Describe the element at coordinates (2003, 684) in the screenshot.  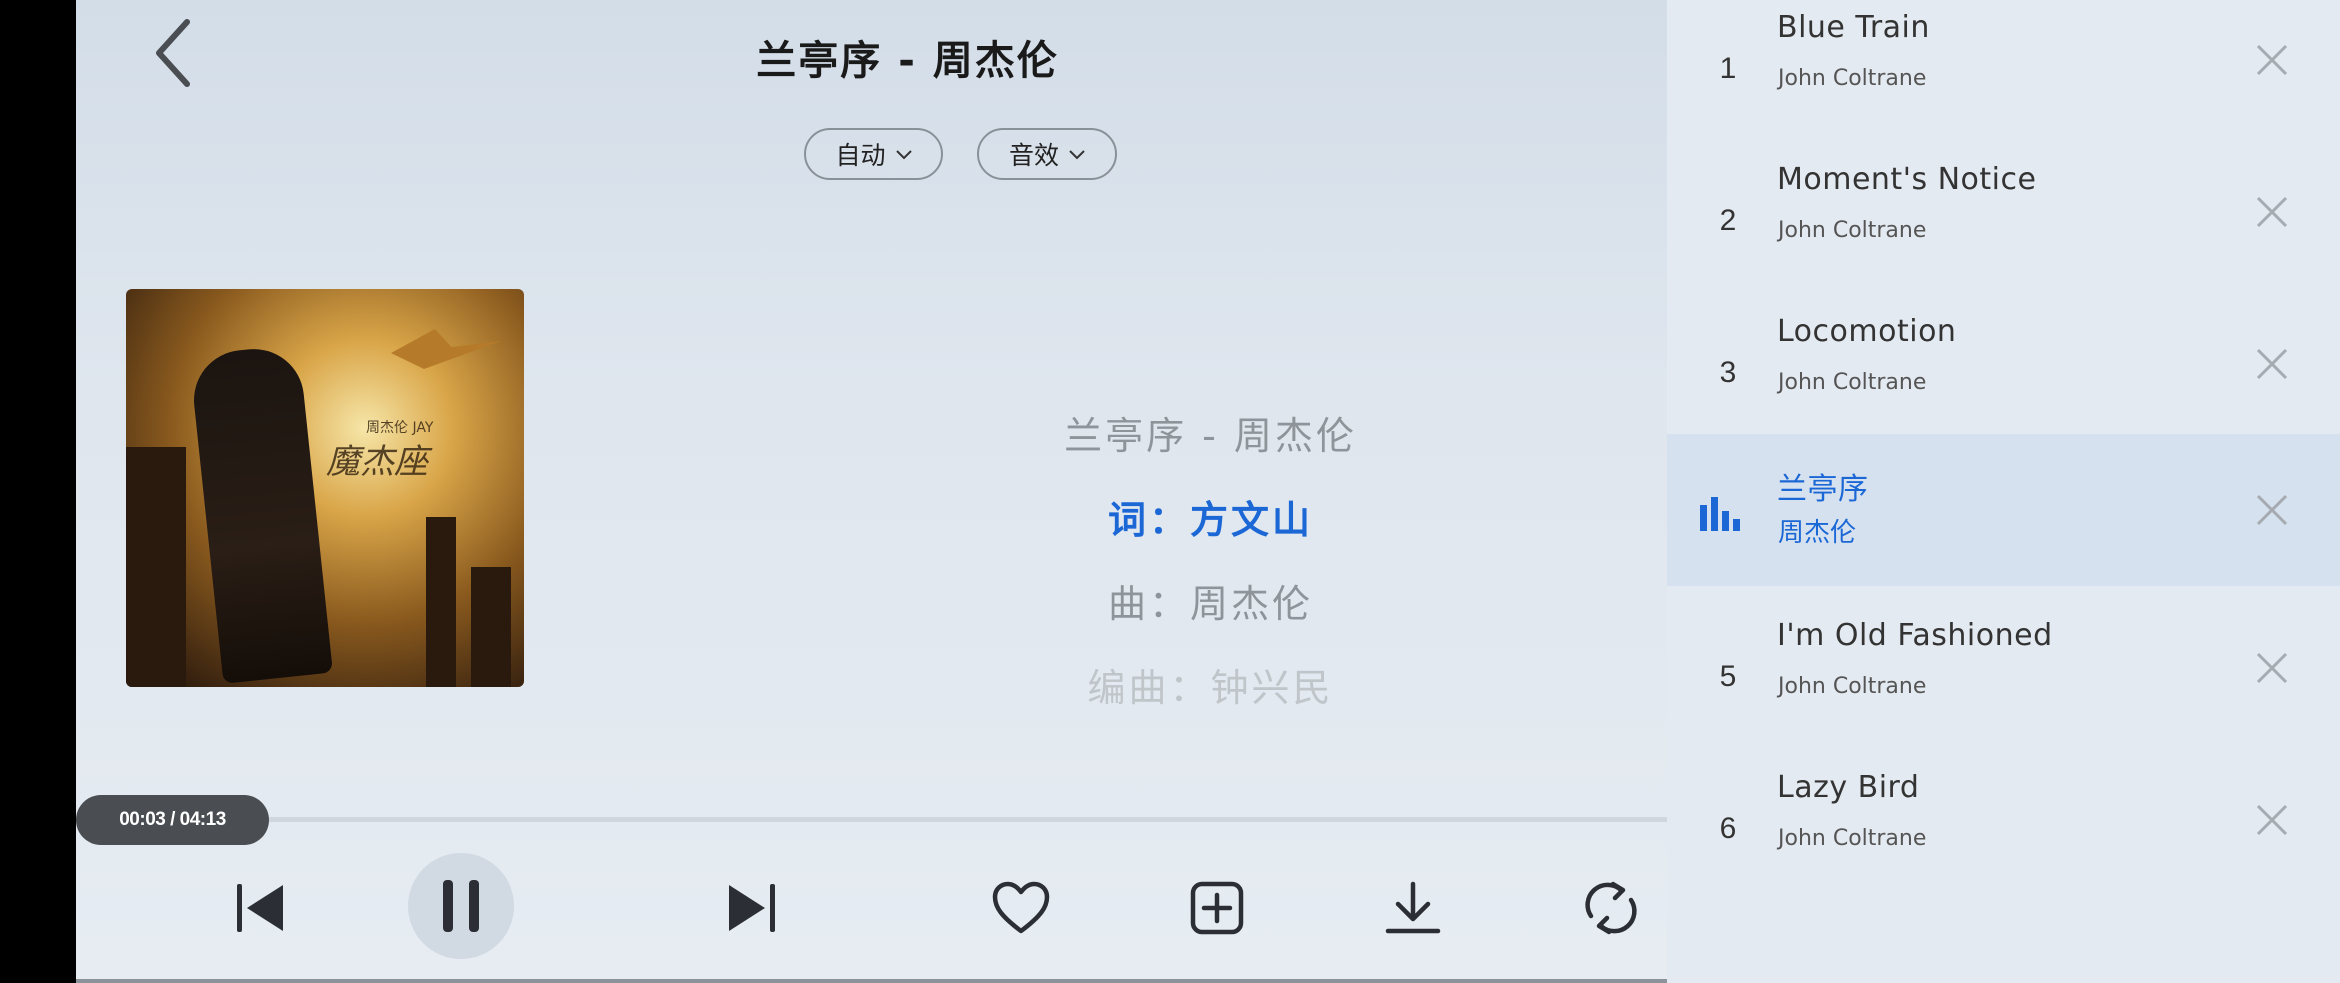
I see `queue-item: 5 I'm Old Fashioned John Coltrane` at that location.